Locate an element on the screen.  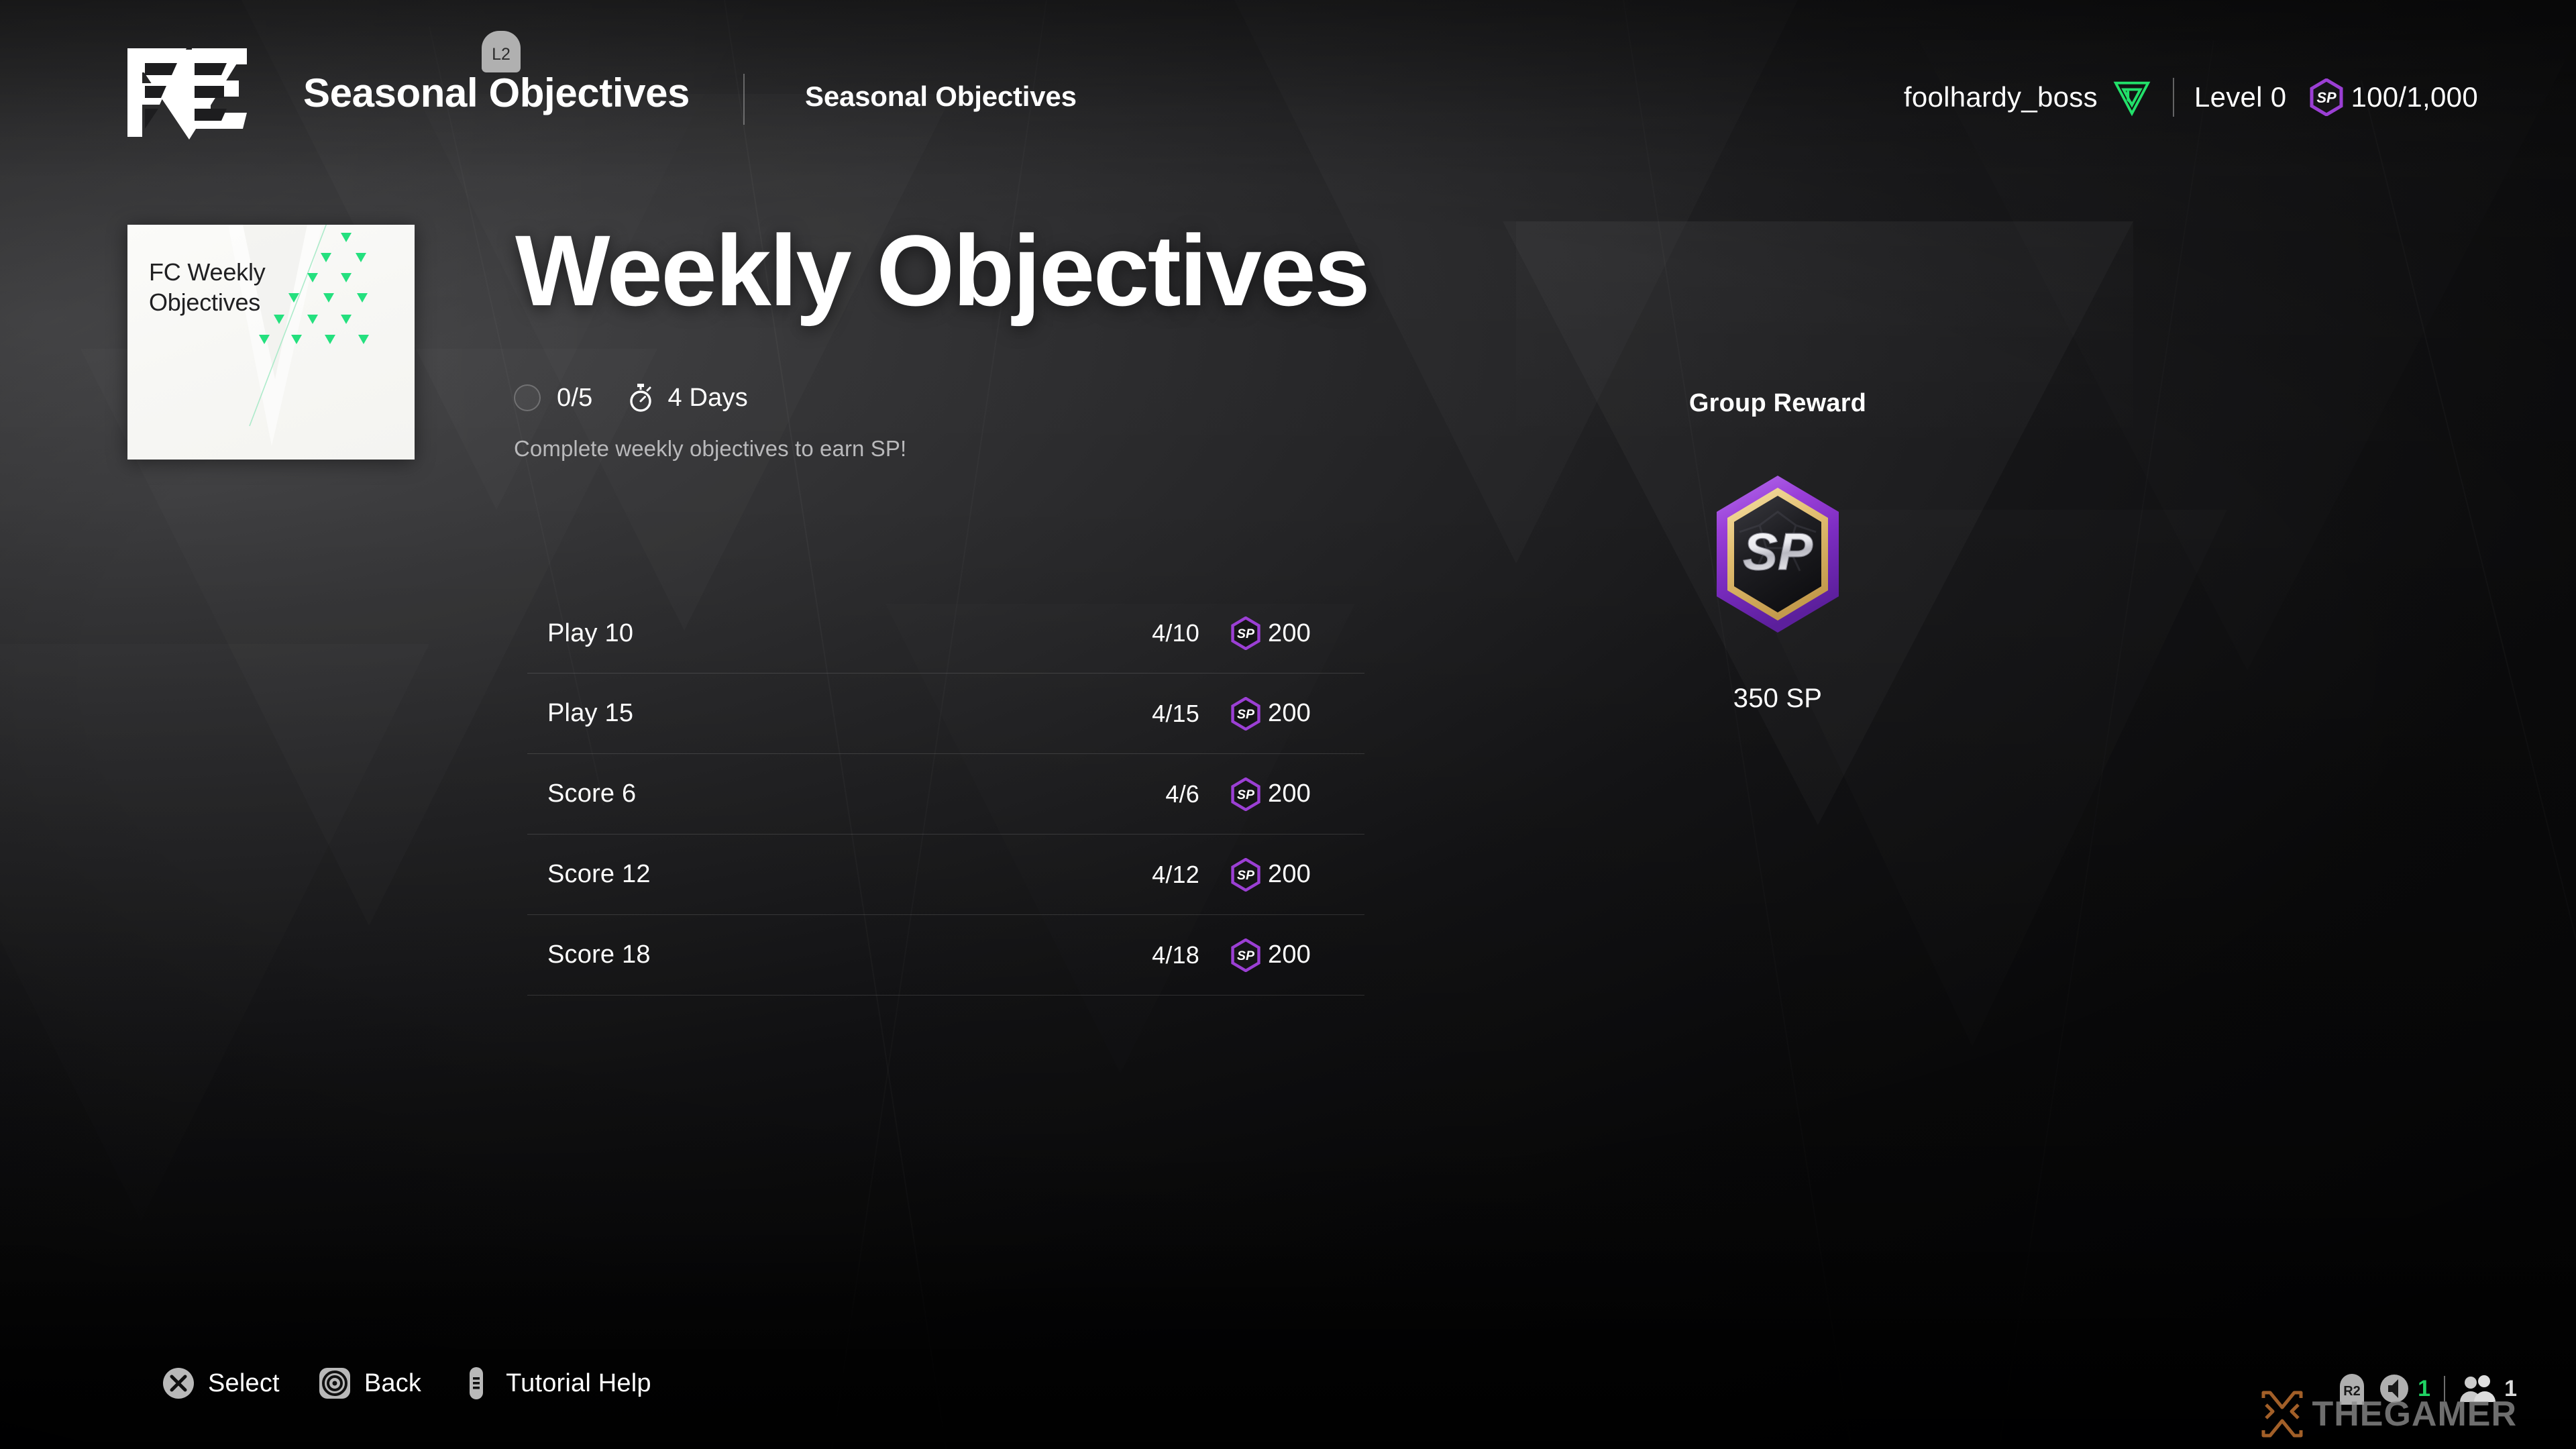
thegamer-watermark-text: THEGAMER is located at coordinates (2414, 1414).